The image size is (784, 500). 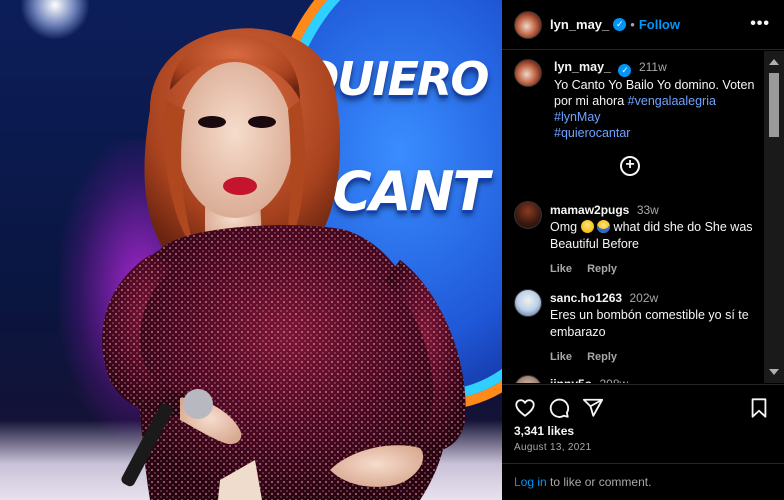 I want to click on comment-time: 208w, so click(x=613, y=380).